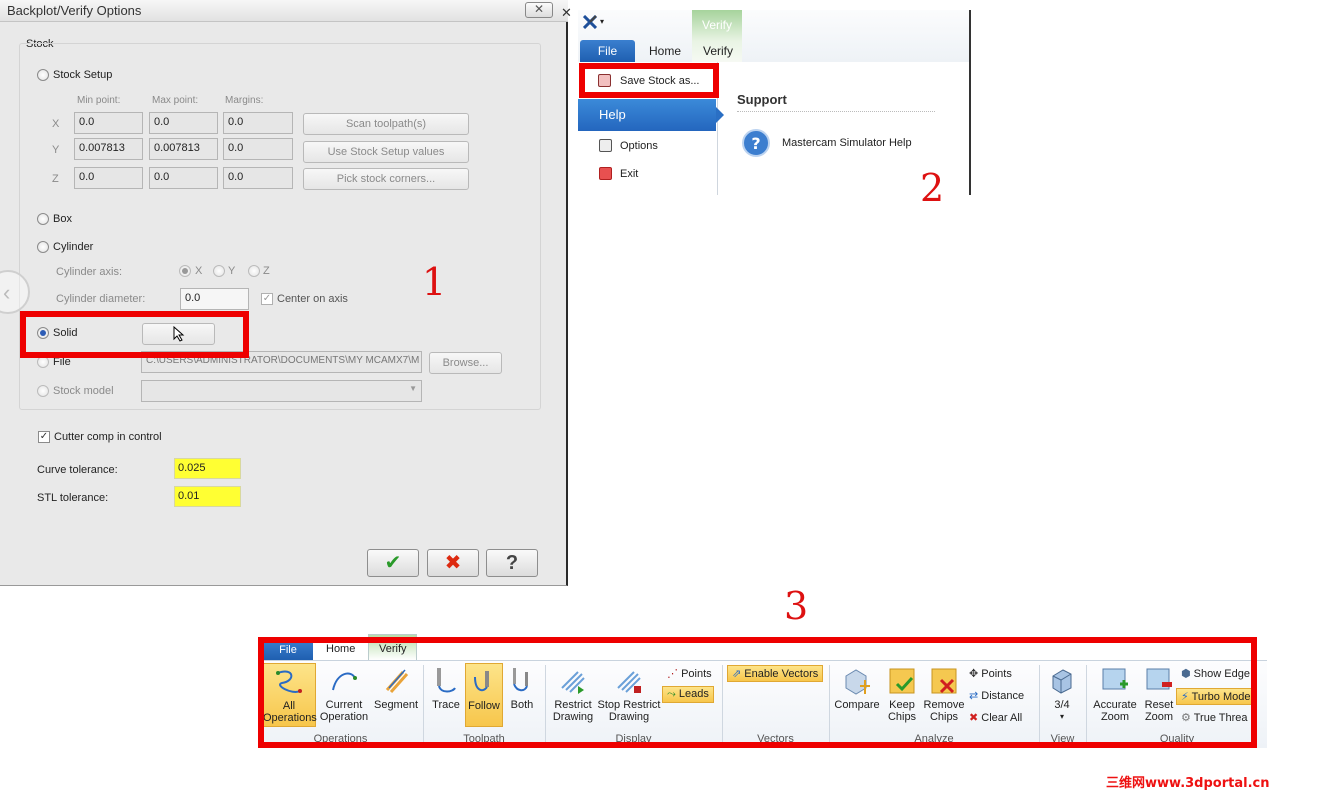  Describe the element at coordinates (639, 146) in the screenshot. I see `options-item: Options` at that location.